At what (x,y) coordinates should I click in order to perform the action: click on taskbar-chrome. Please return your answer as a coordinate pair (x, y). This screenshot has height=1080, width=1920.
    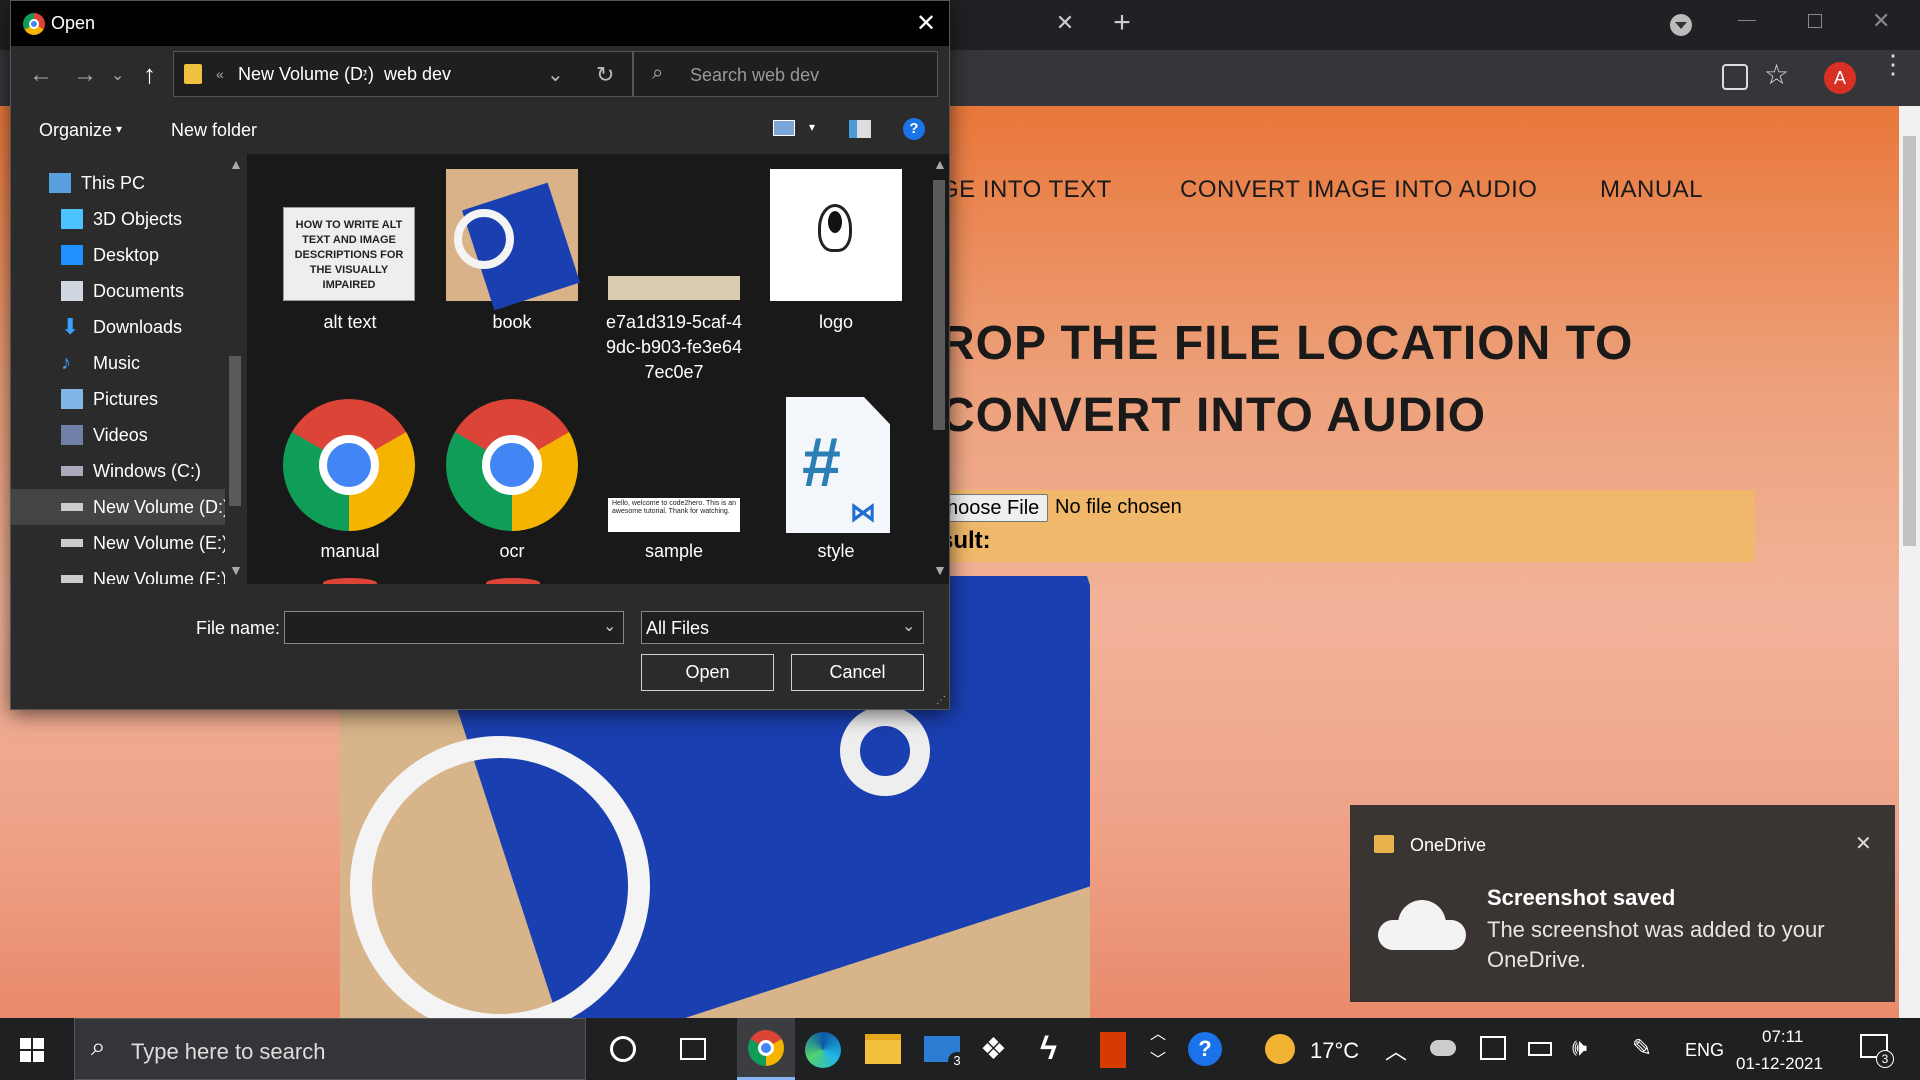
    Looking at the image, I should click on (766, 1049).